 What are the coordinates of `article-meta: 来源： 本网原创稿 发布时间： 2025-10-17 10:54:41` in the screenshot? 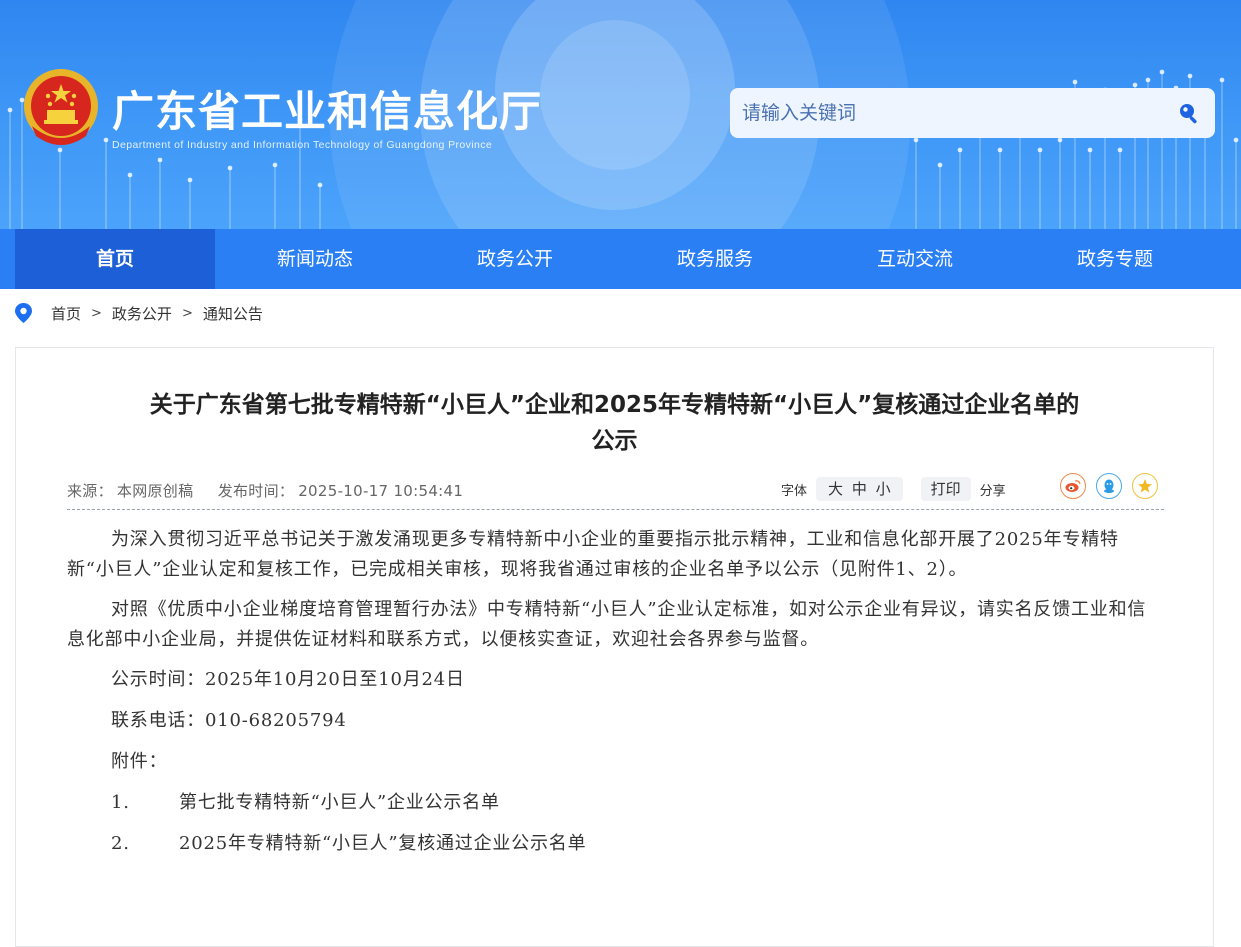 It's located at (267, 490).